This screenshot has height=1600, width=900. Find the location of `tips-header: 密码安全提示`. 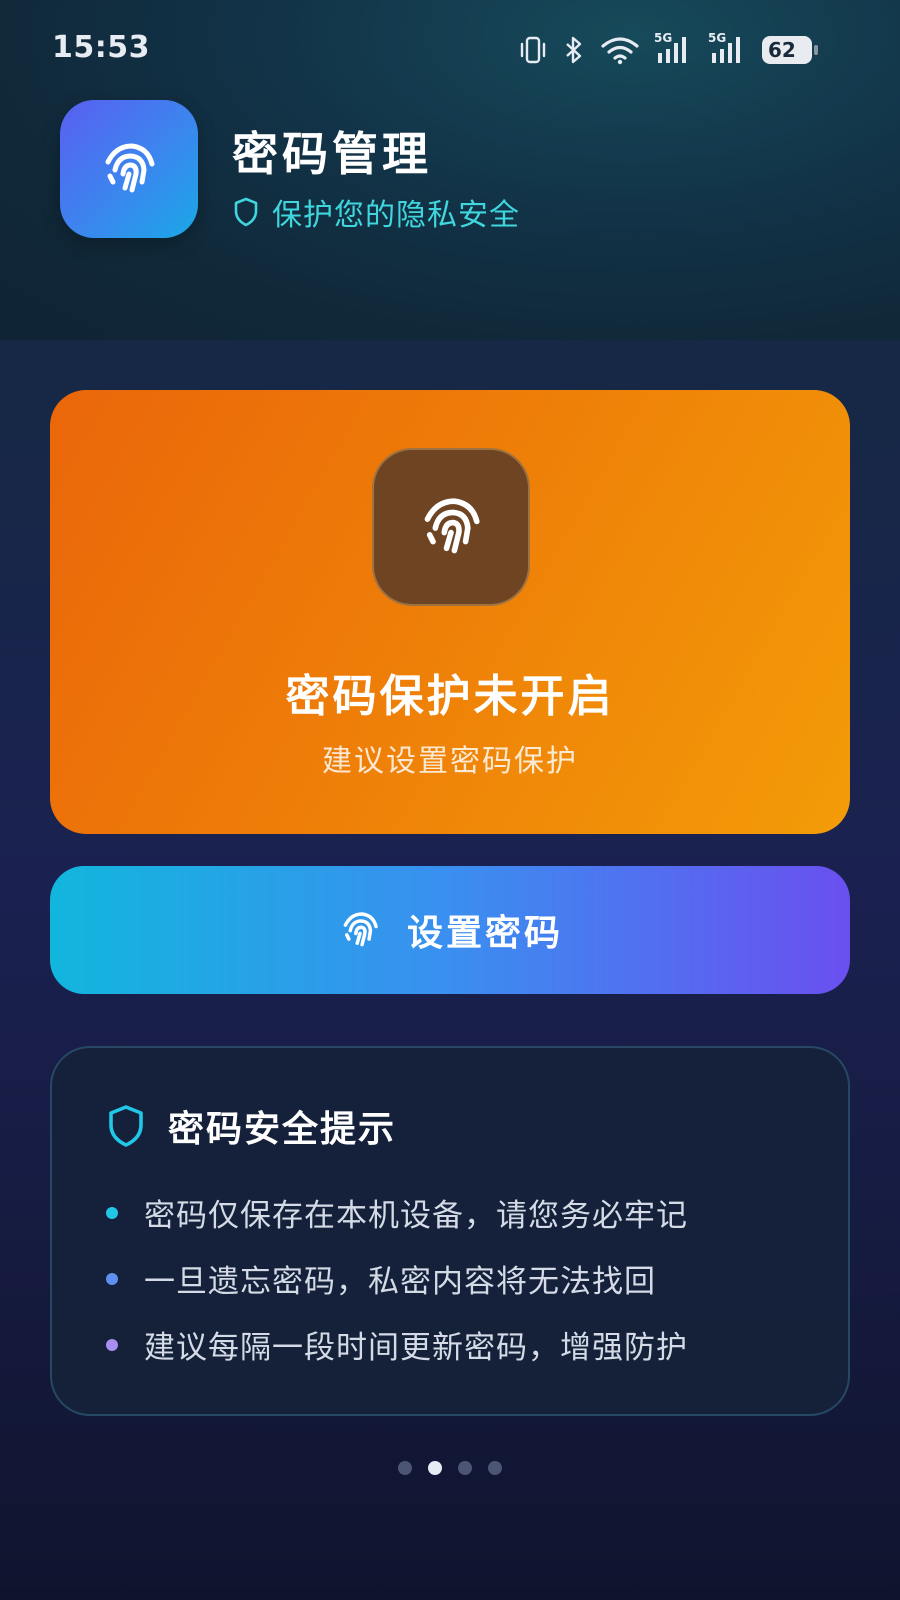

tips-header: 密码安全提示 is located at coordinates (251, 1126).